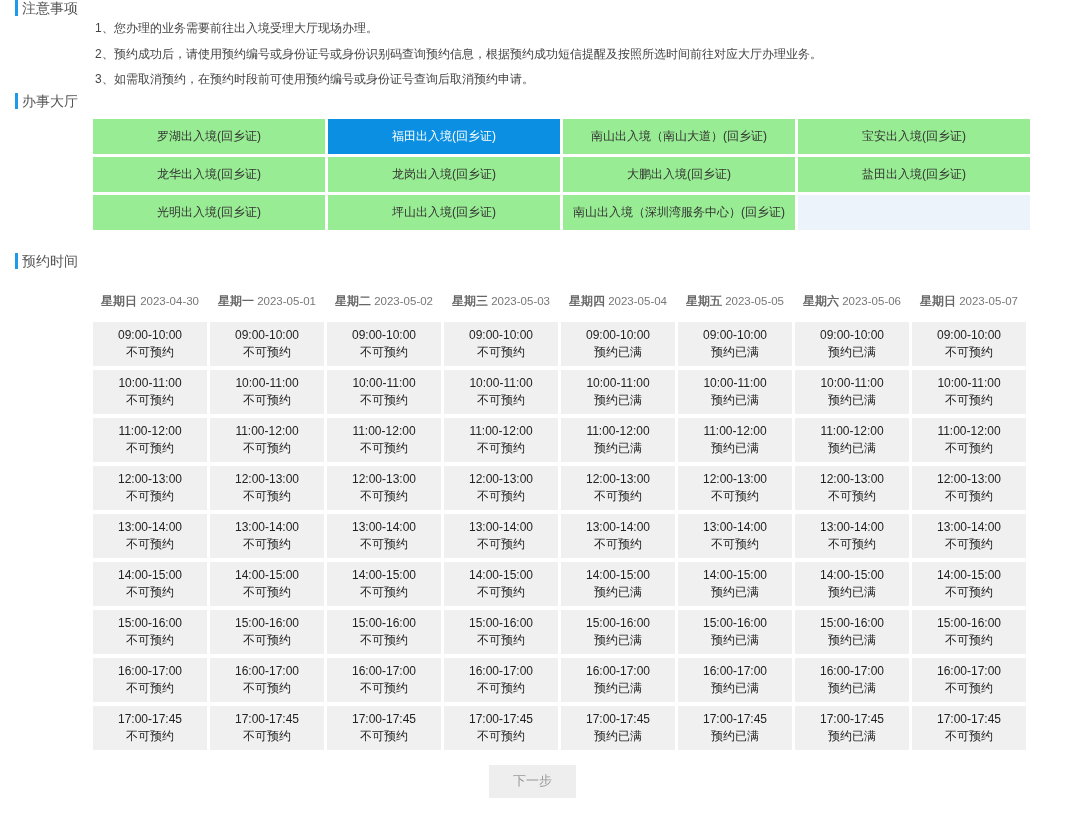 This screenshot has width=1080, height=833. I want to click on hall-option: 南山出入境（南山大道）(回乡证), so click(679, 136).